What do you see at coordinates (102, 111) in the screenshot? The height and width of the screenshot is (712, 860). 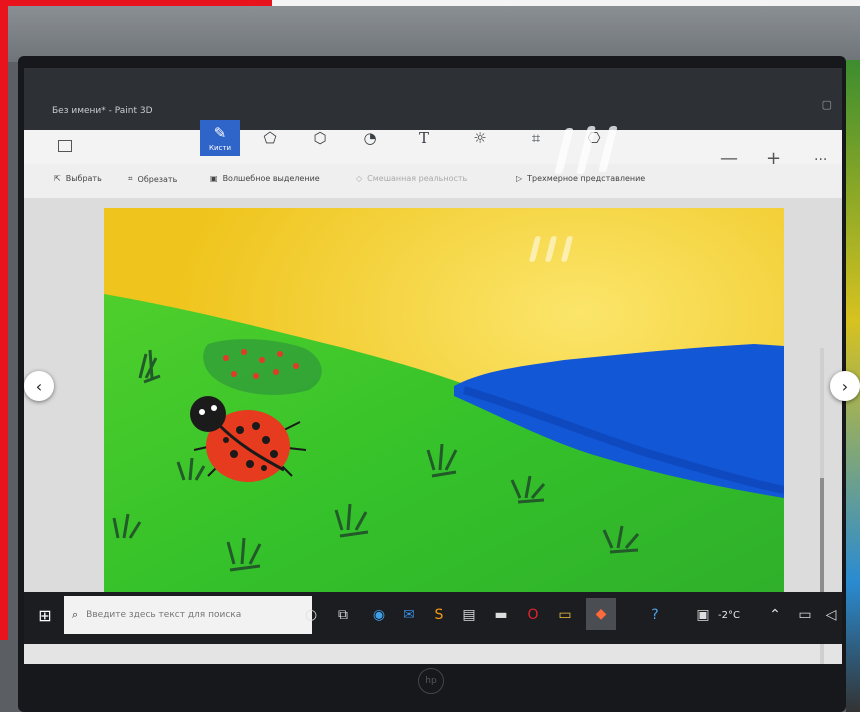 I see `window-title: Без имени* - Paint 3D` at bounding box center [102, 111].